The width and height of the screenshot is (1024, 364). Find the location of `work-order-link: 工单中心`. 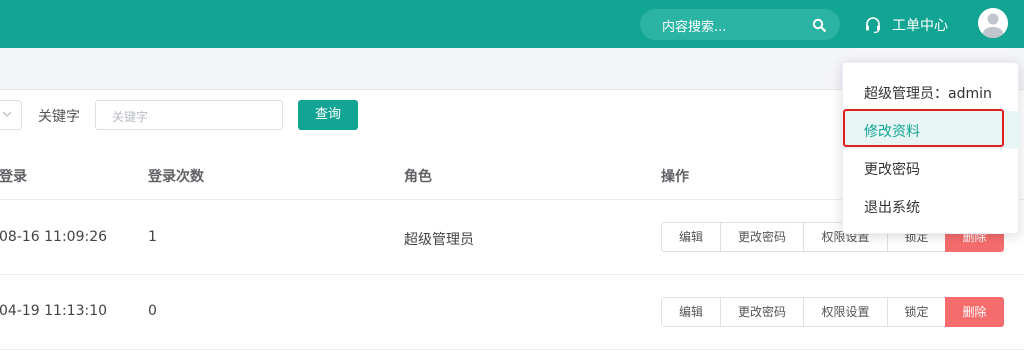

work-order-link: 工单中心 is located at coordinates (906, 25).